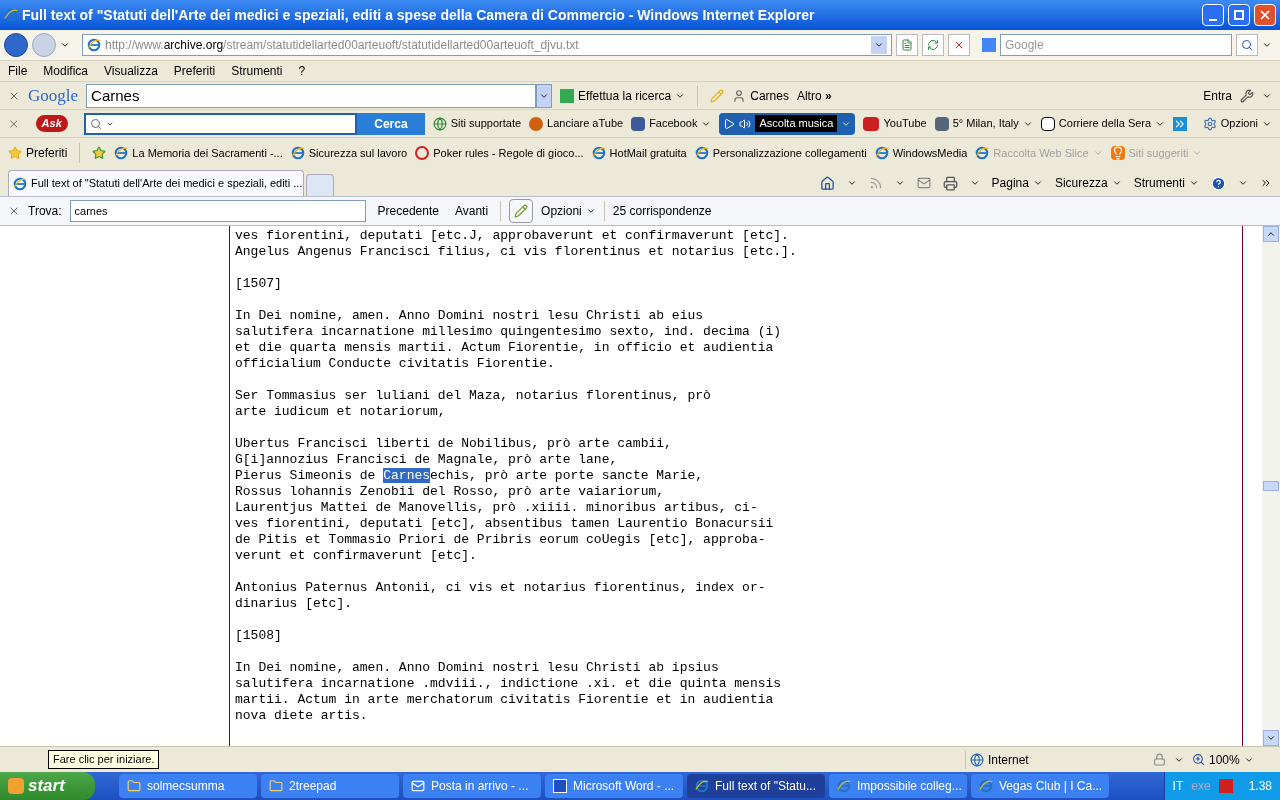 The image size is (1280, 800). Describe the element at coordinates (311, 95) in the screenshot. I see `google-search-field: Carnes` at that location.